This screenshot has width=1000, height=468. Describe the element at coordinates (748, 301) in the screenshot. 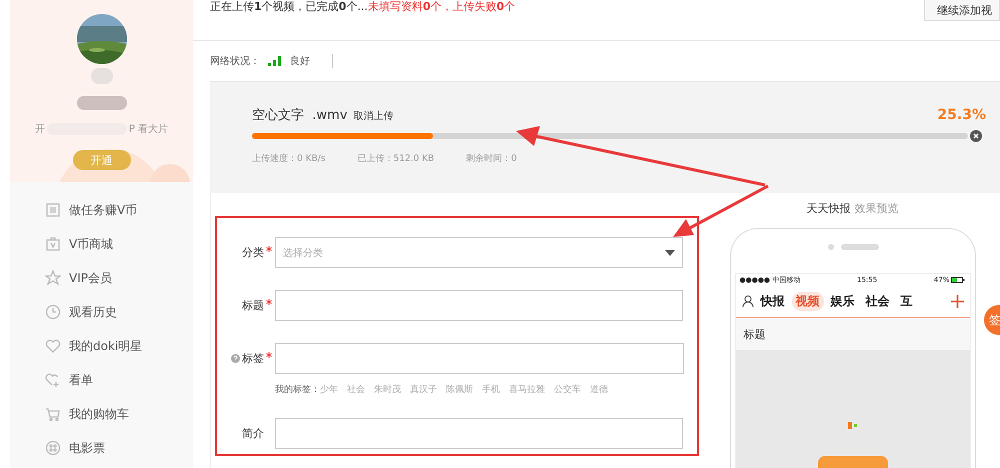

I see `user-icon` at that location.